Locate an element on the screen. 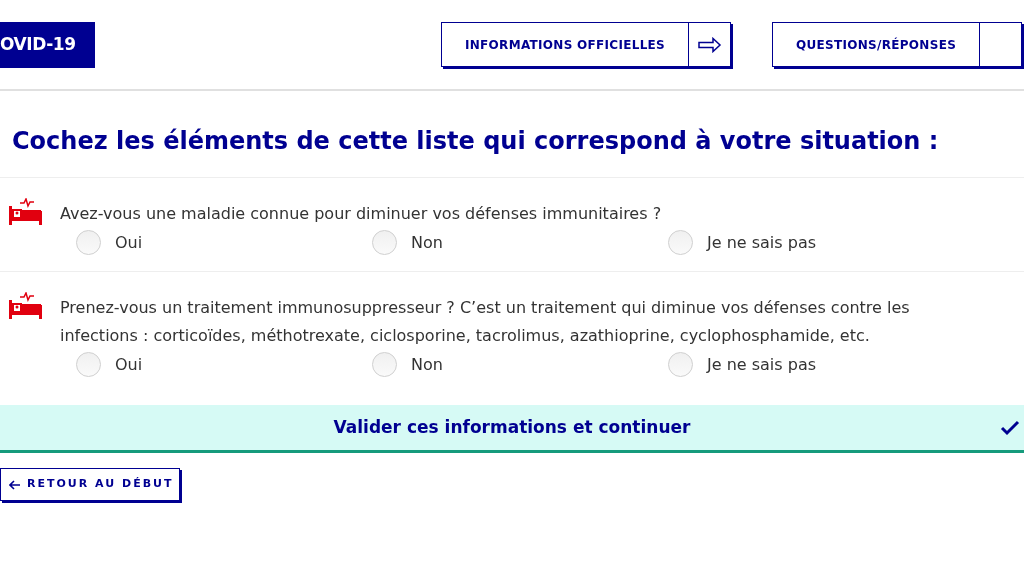 This screenshot has height=576, width=1024. submit-button: Valider ces informations et continuer is located at coordinates (512, 429).